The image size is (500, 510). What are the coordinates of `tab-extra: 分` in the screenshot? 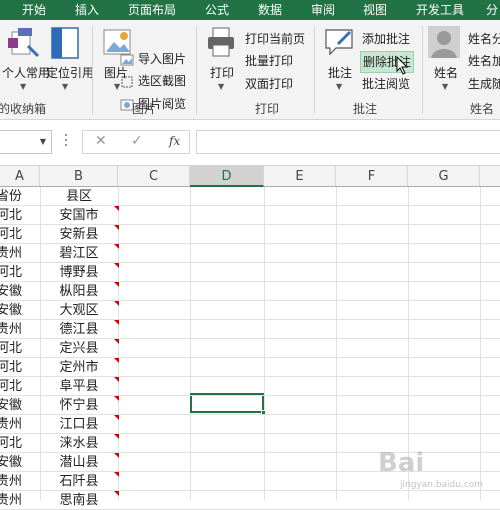 It's located at (492, 10).